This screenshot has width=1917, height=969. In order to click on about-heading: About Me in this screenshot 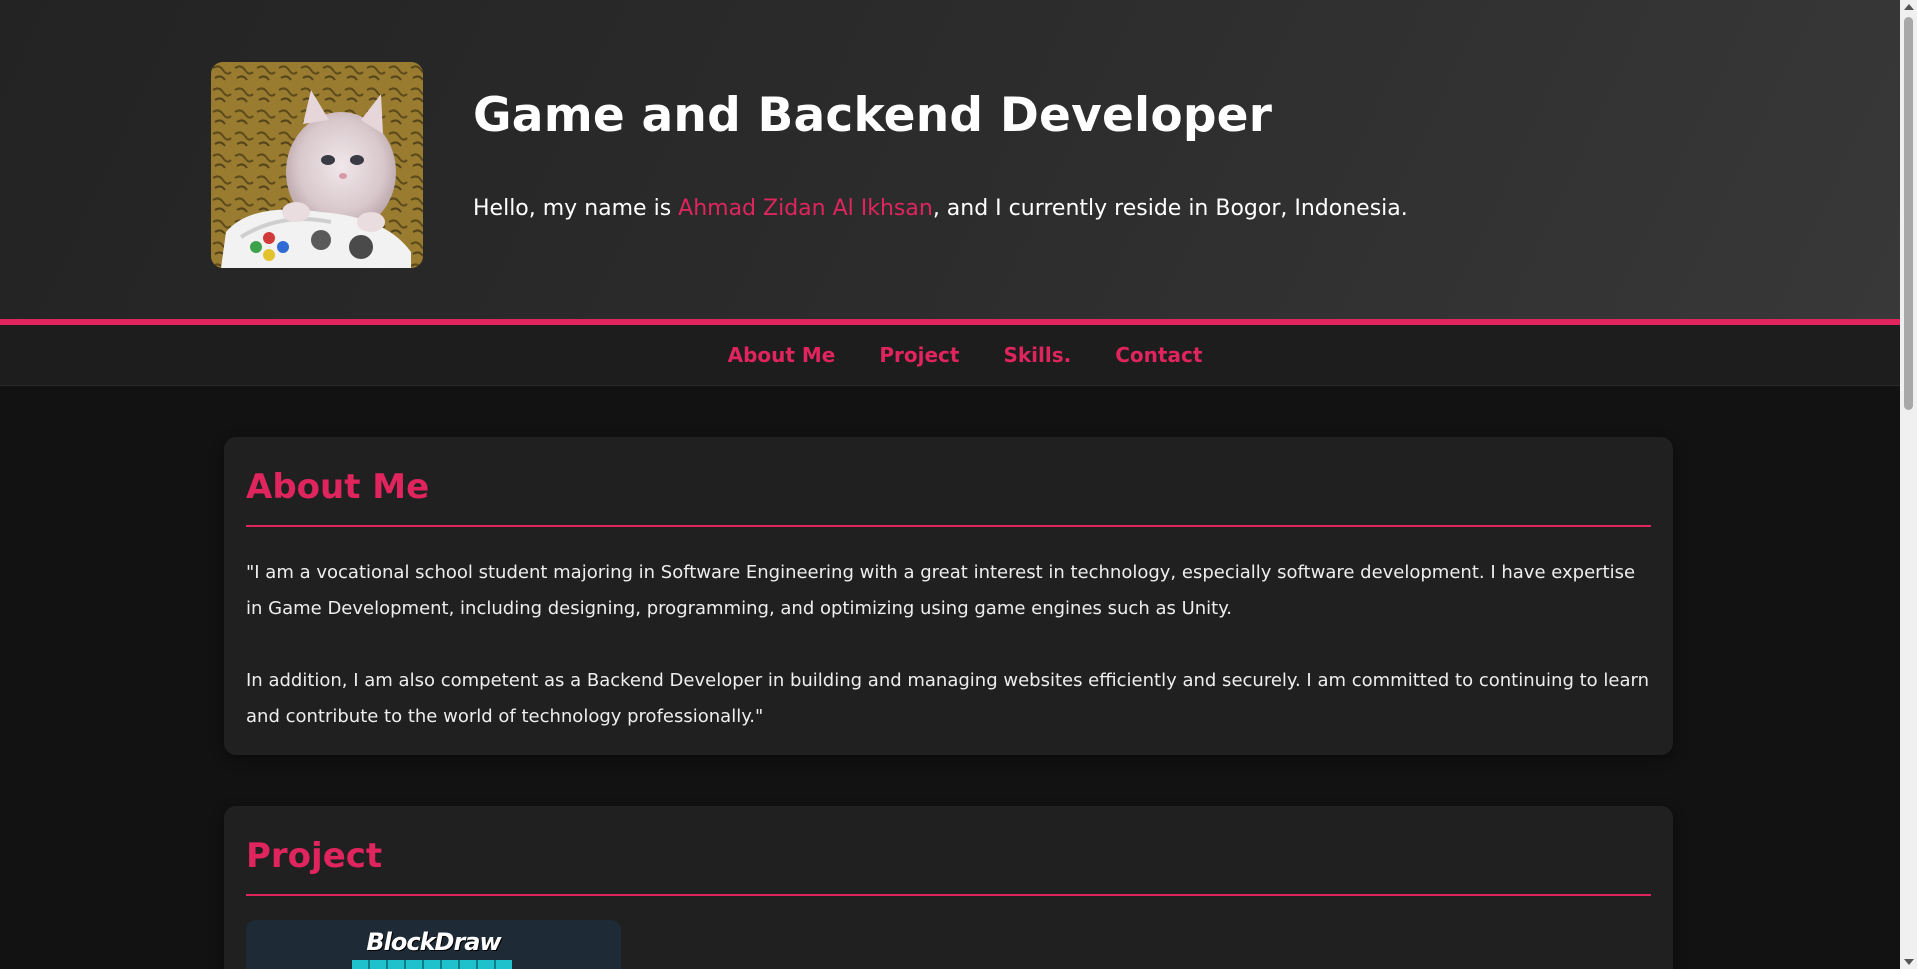, I will do `click(948, 482)`.